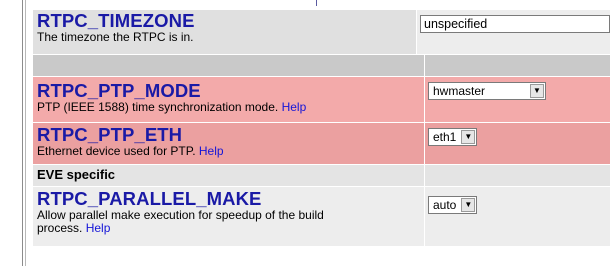 This screenshot has width=610, height=266. What do you see at coordinates (228, 175) in the screenshot?
I see `section-header-cell: EVE specific` at bounding box center [228, 175].